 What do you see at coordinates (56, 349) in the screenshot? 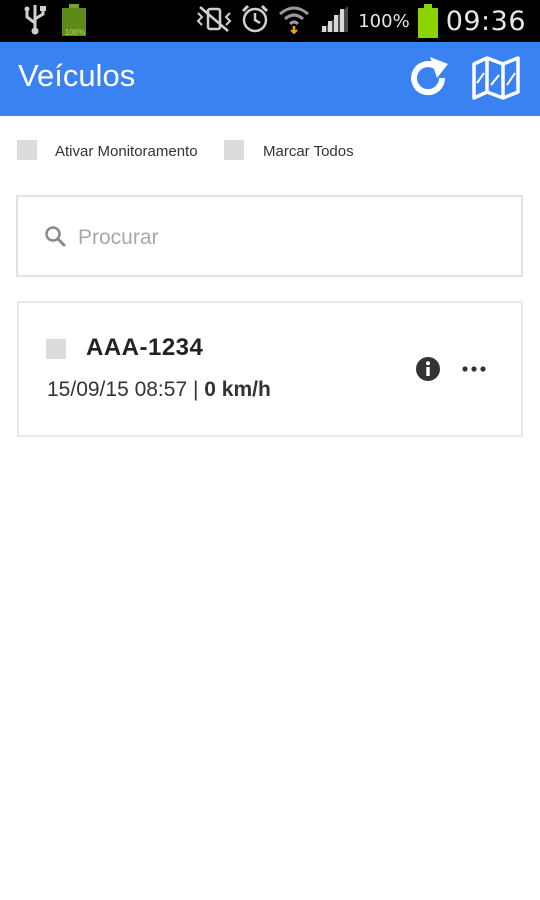
I see `vehicle-checkbox` at bounding box center [56, 349].